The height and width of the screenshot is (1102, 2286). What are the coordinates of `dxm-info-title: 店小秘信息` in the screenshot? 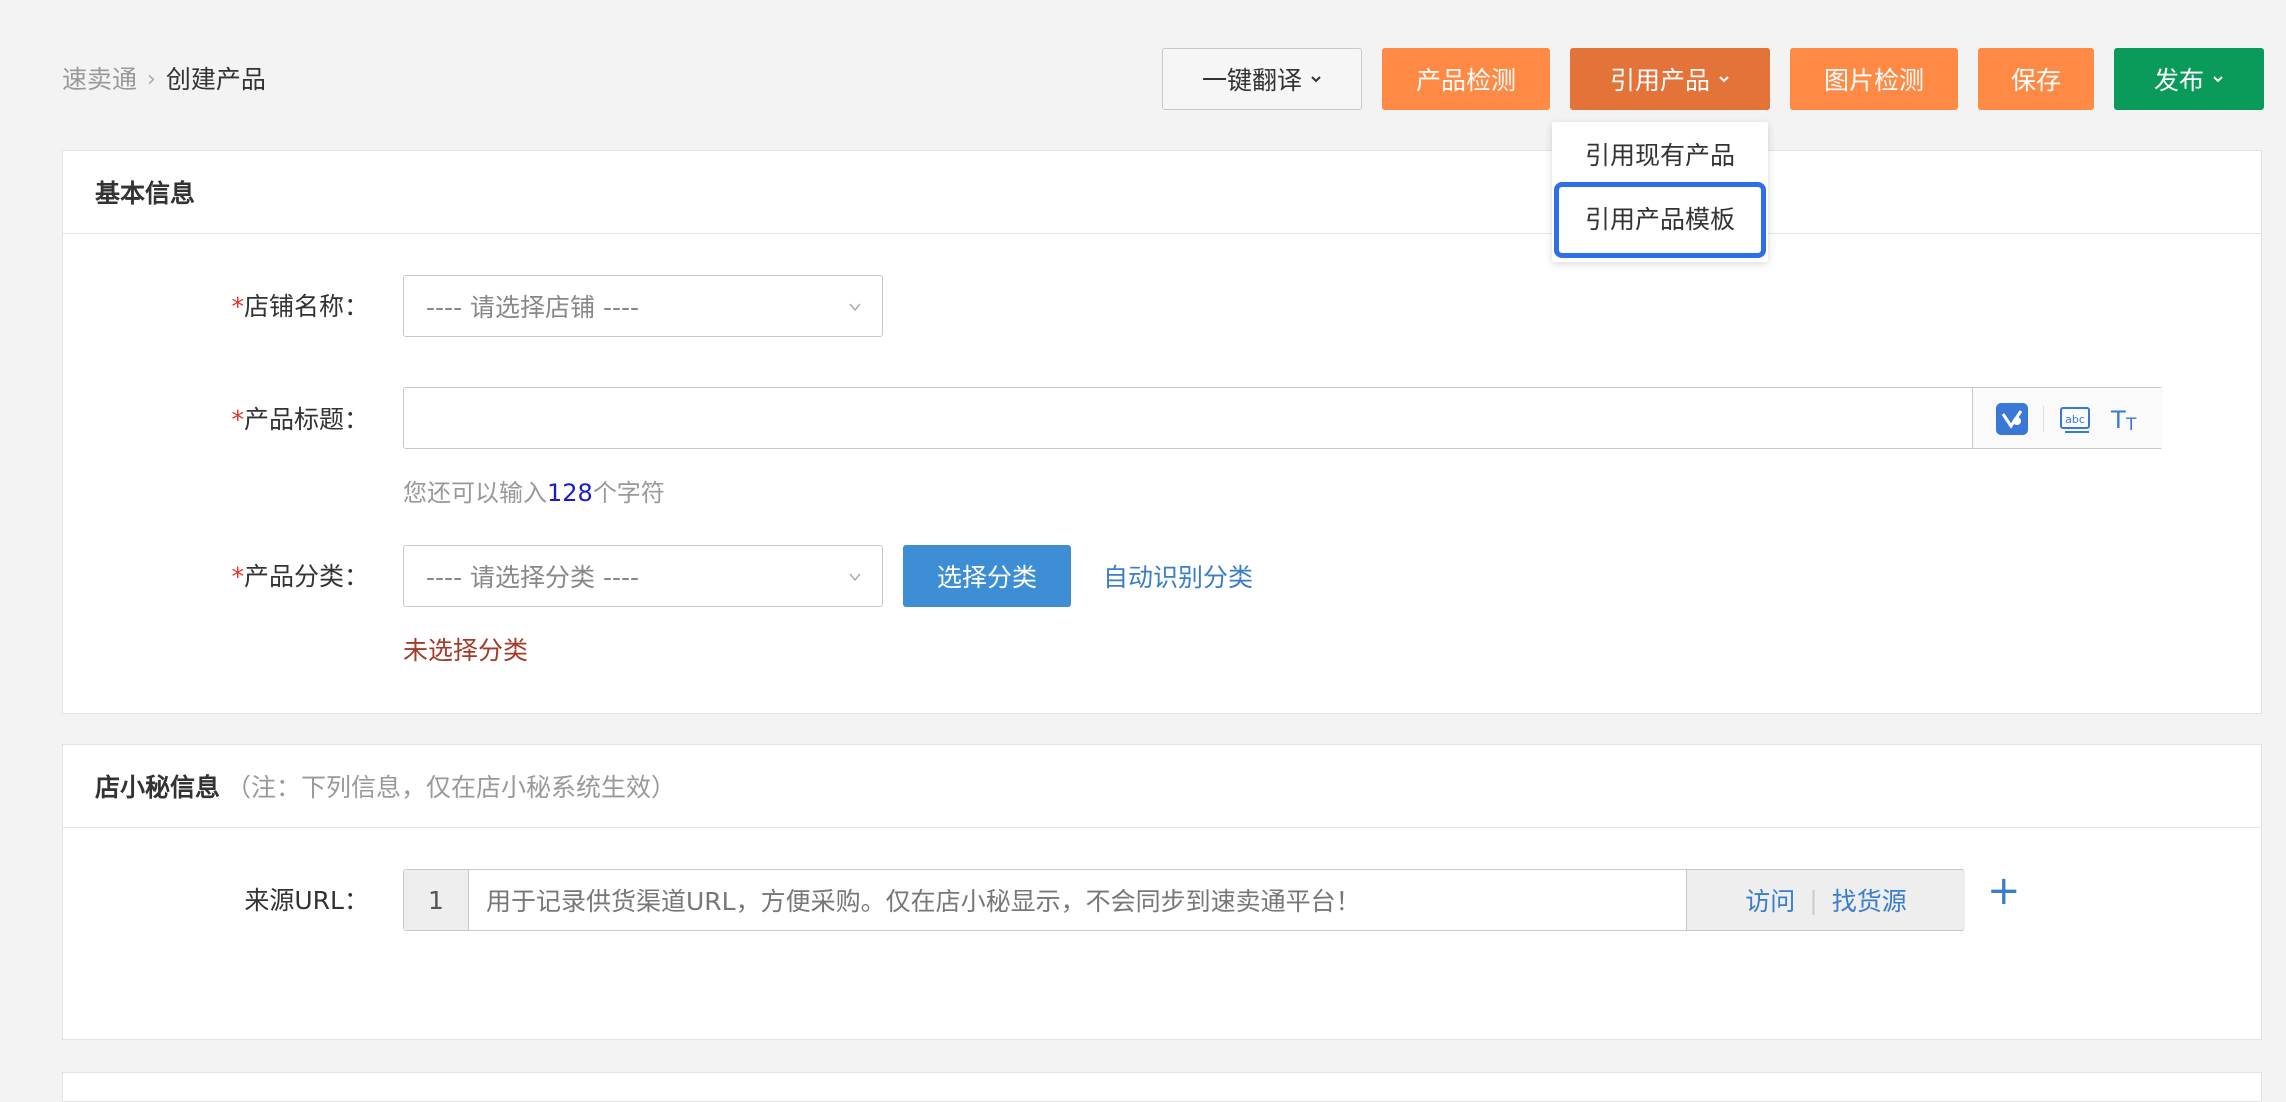 It's located at (158, 787).